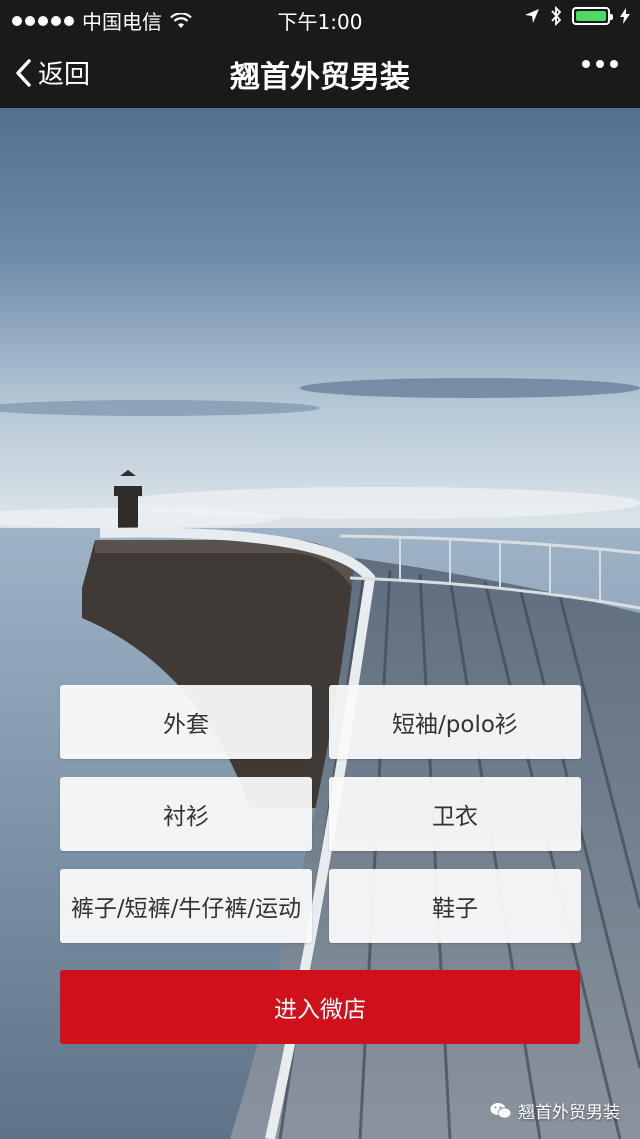  What do you see at coordinates (23, 72) in the screenshot?
I see `chevron-left-icon` at bounding box center [23, 72].